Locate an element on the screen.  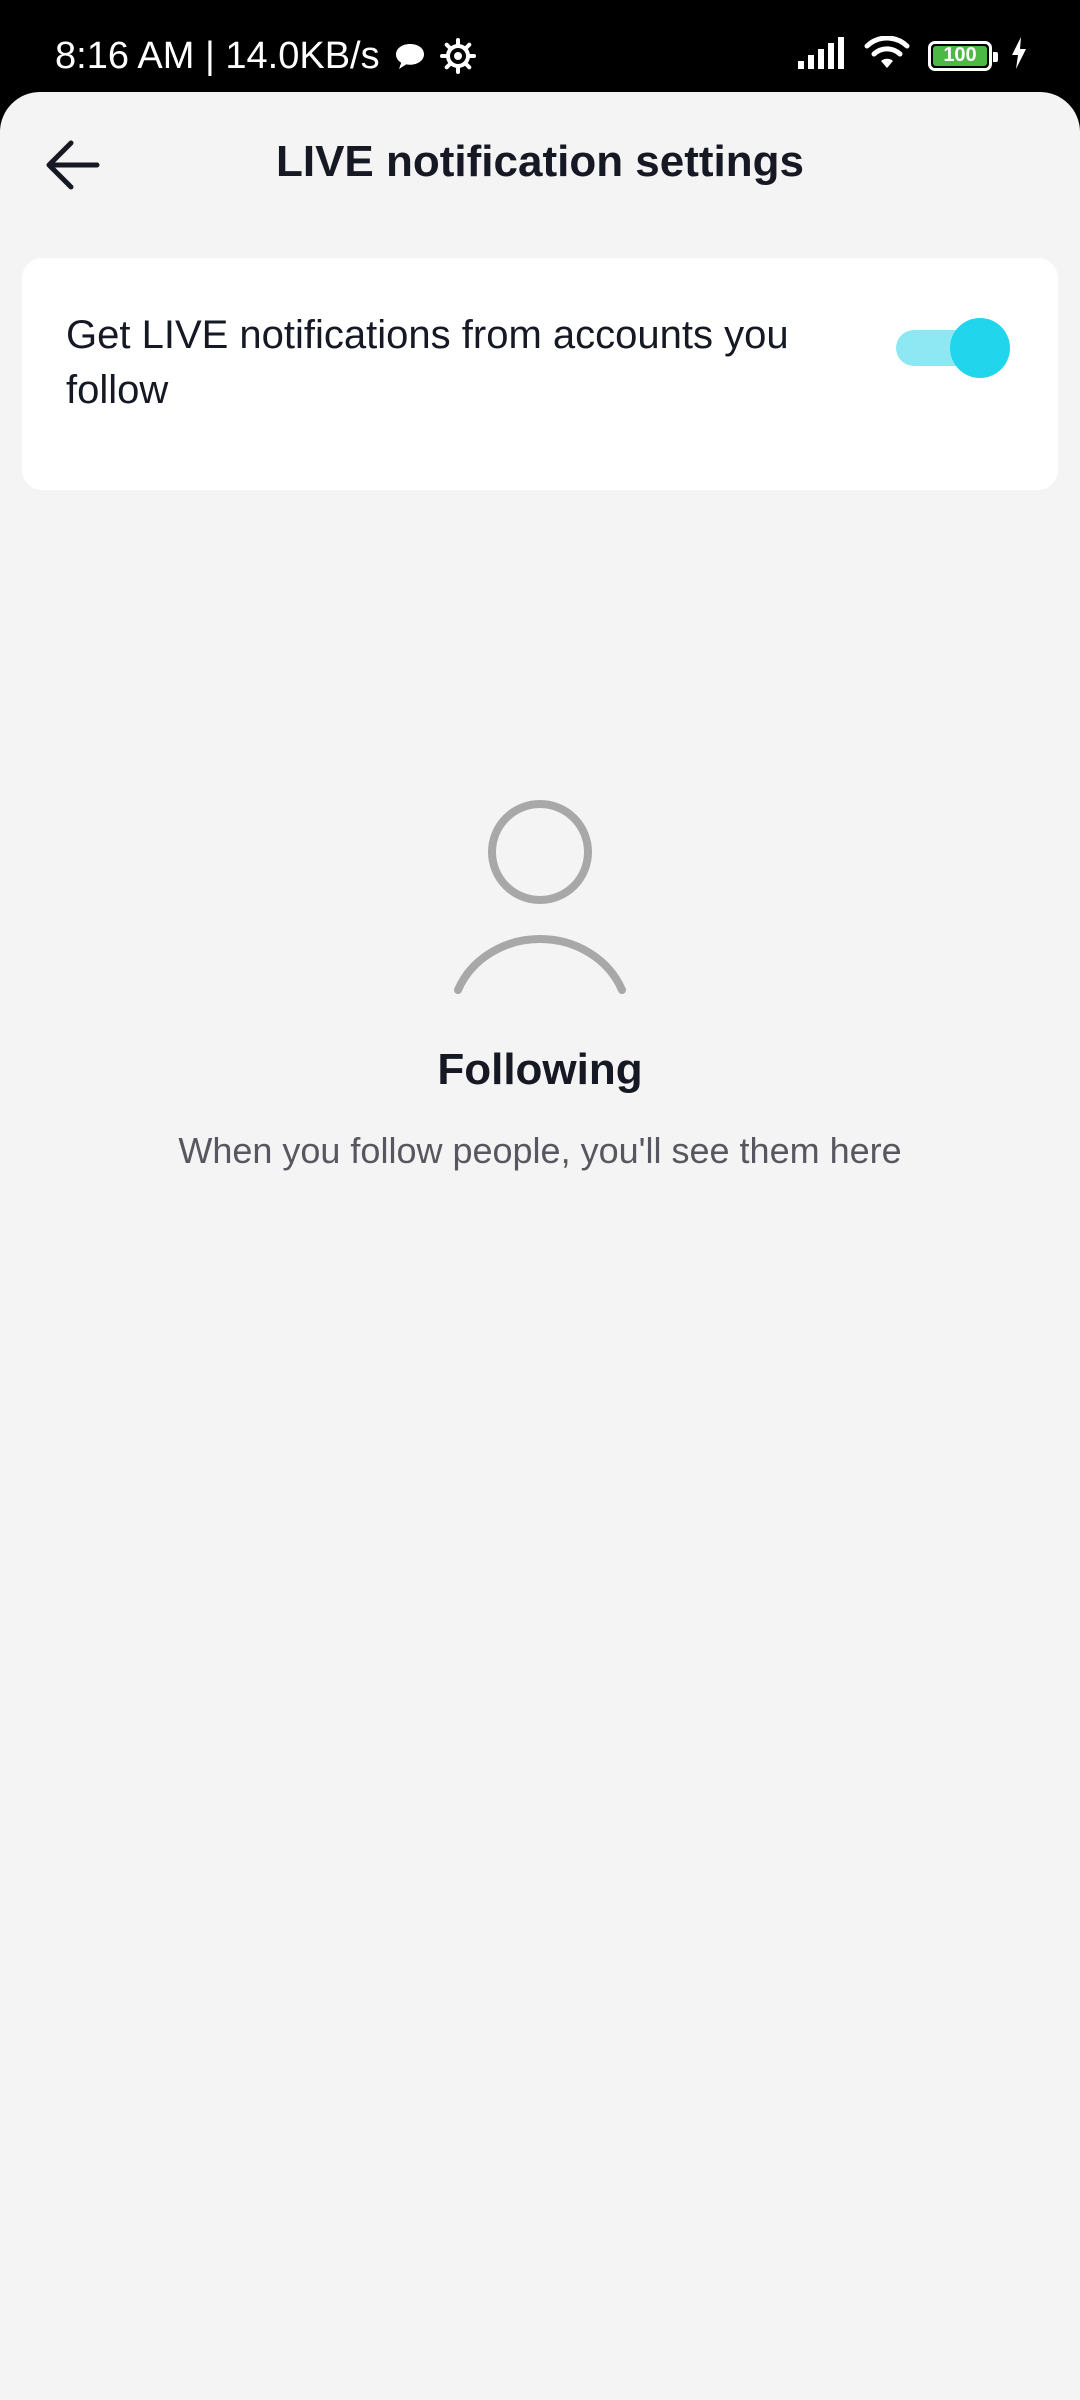
signal-icon is located at coordinates (821, 55).